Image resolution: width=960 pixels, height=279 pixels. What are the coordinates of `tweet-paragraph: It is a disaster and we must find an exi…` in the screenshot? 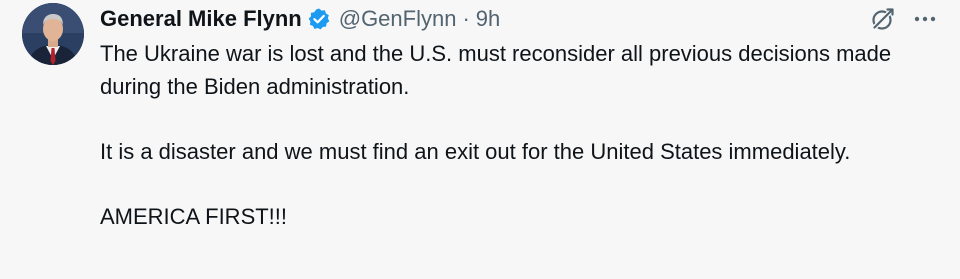 It's located at (475, 151).